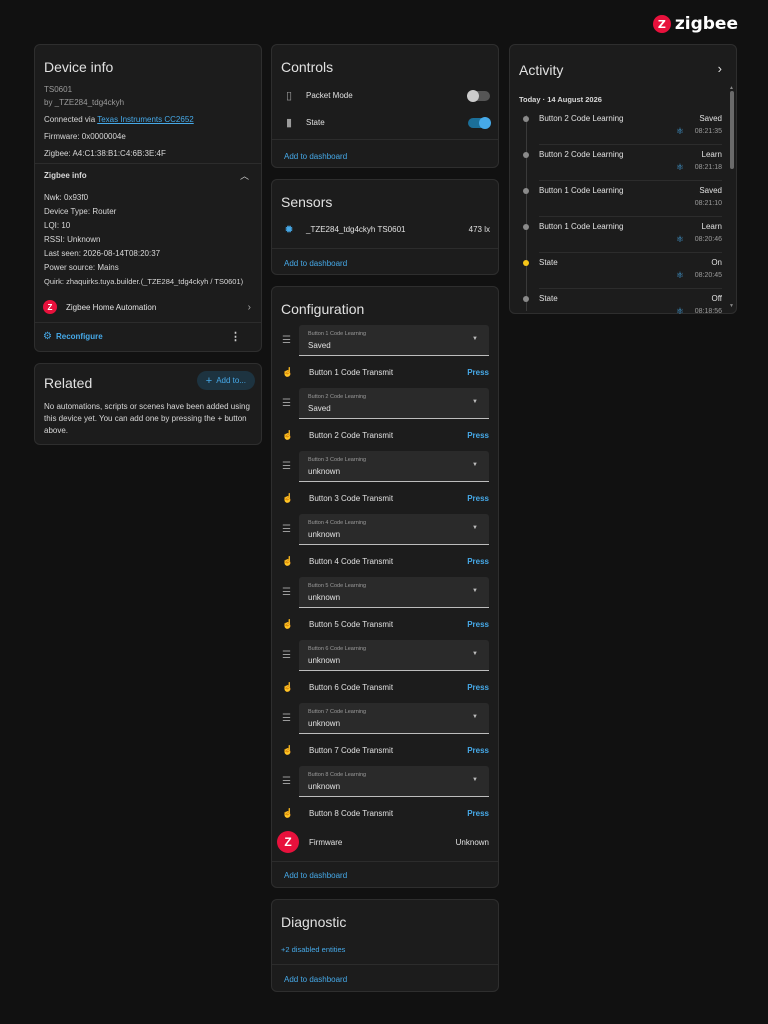  I want to click on zigbee-device-icon: ⚛, so click(679, 167).